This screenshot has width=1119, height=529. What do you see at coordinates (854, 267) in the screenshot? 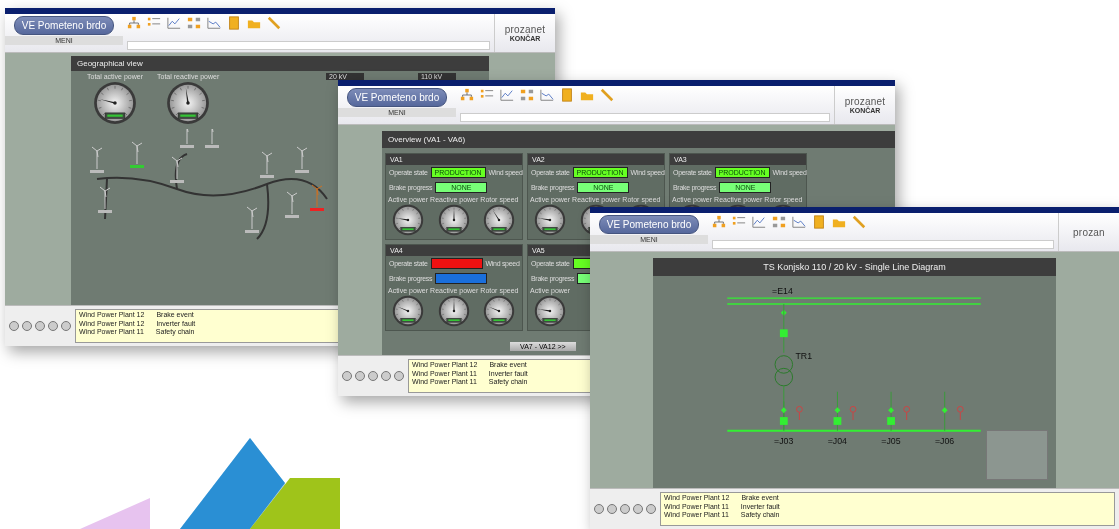
I see `panel-title: TS Konjsko 110 / 20 kV - Single Line Diagram` at bounding box center [854, 267].